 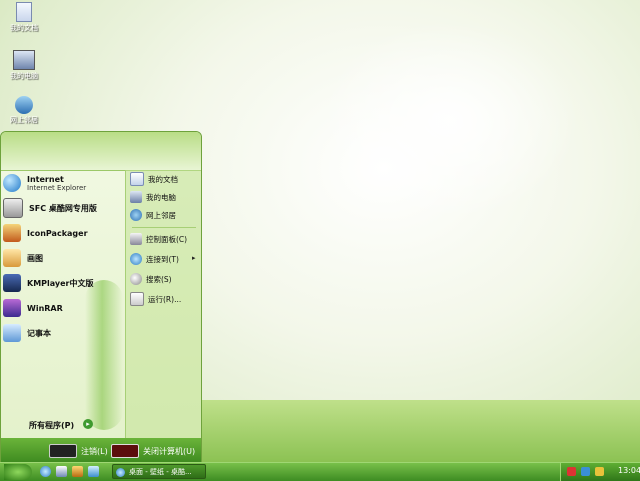 What do you see at coordinates (57, 187) in the screenshot?
I see `program-subtitle: Internet Explorer` at bounding box center [57, 187].